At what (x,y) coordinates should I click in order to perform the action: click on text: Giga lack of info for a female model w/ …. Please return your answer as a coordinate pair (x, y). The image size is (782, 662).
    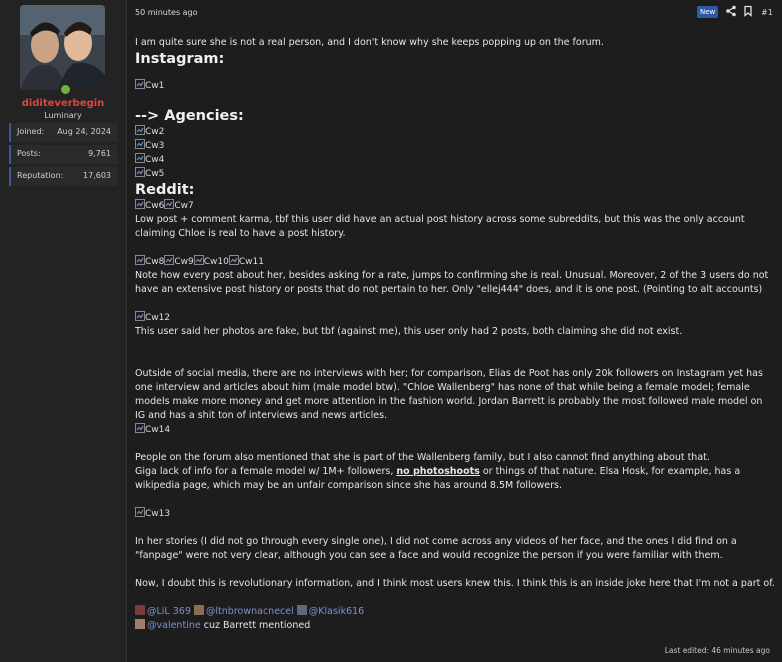
    Looking at the image, I should click on (264, 471).